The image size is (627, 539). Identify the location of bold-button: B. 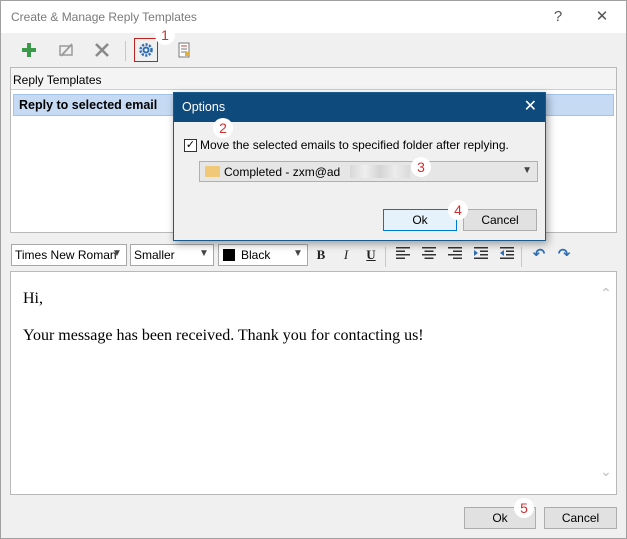
(321, 255).